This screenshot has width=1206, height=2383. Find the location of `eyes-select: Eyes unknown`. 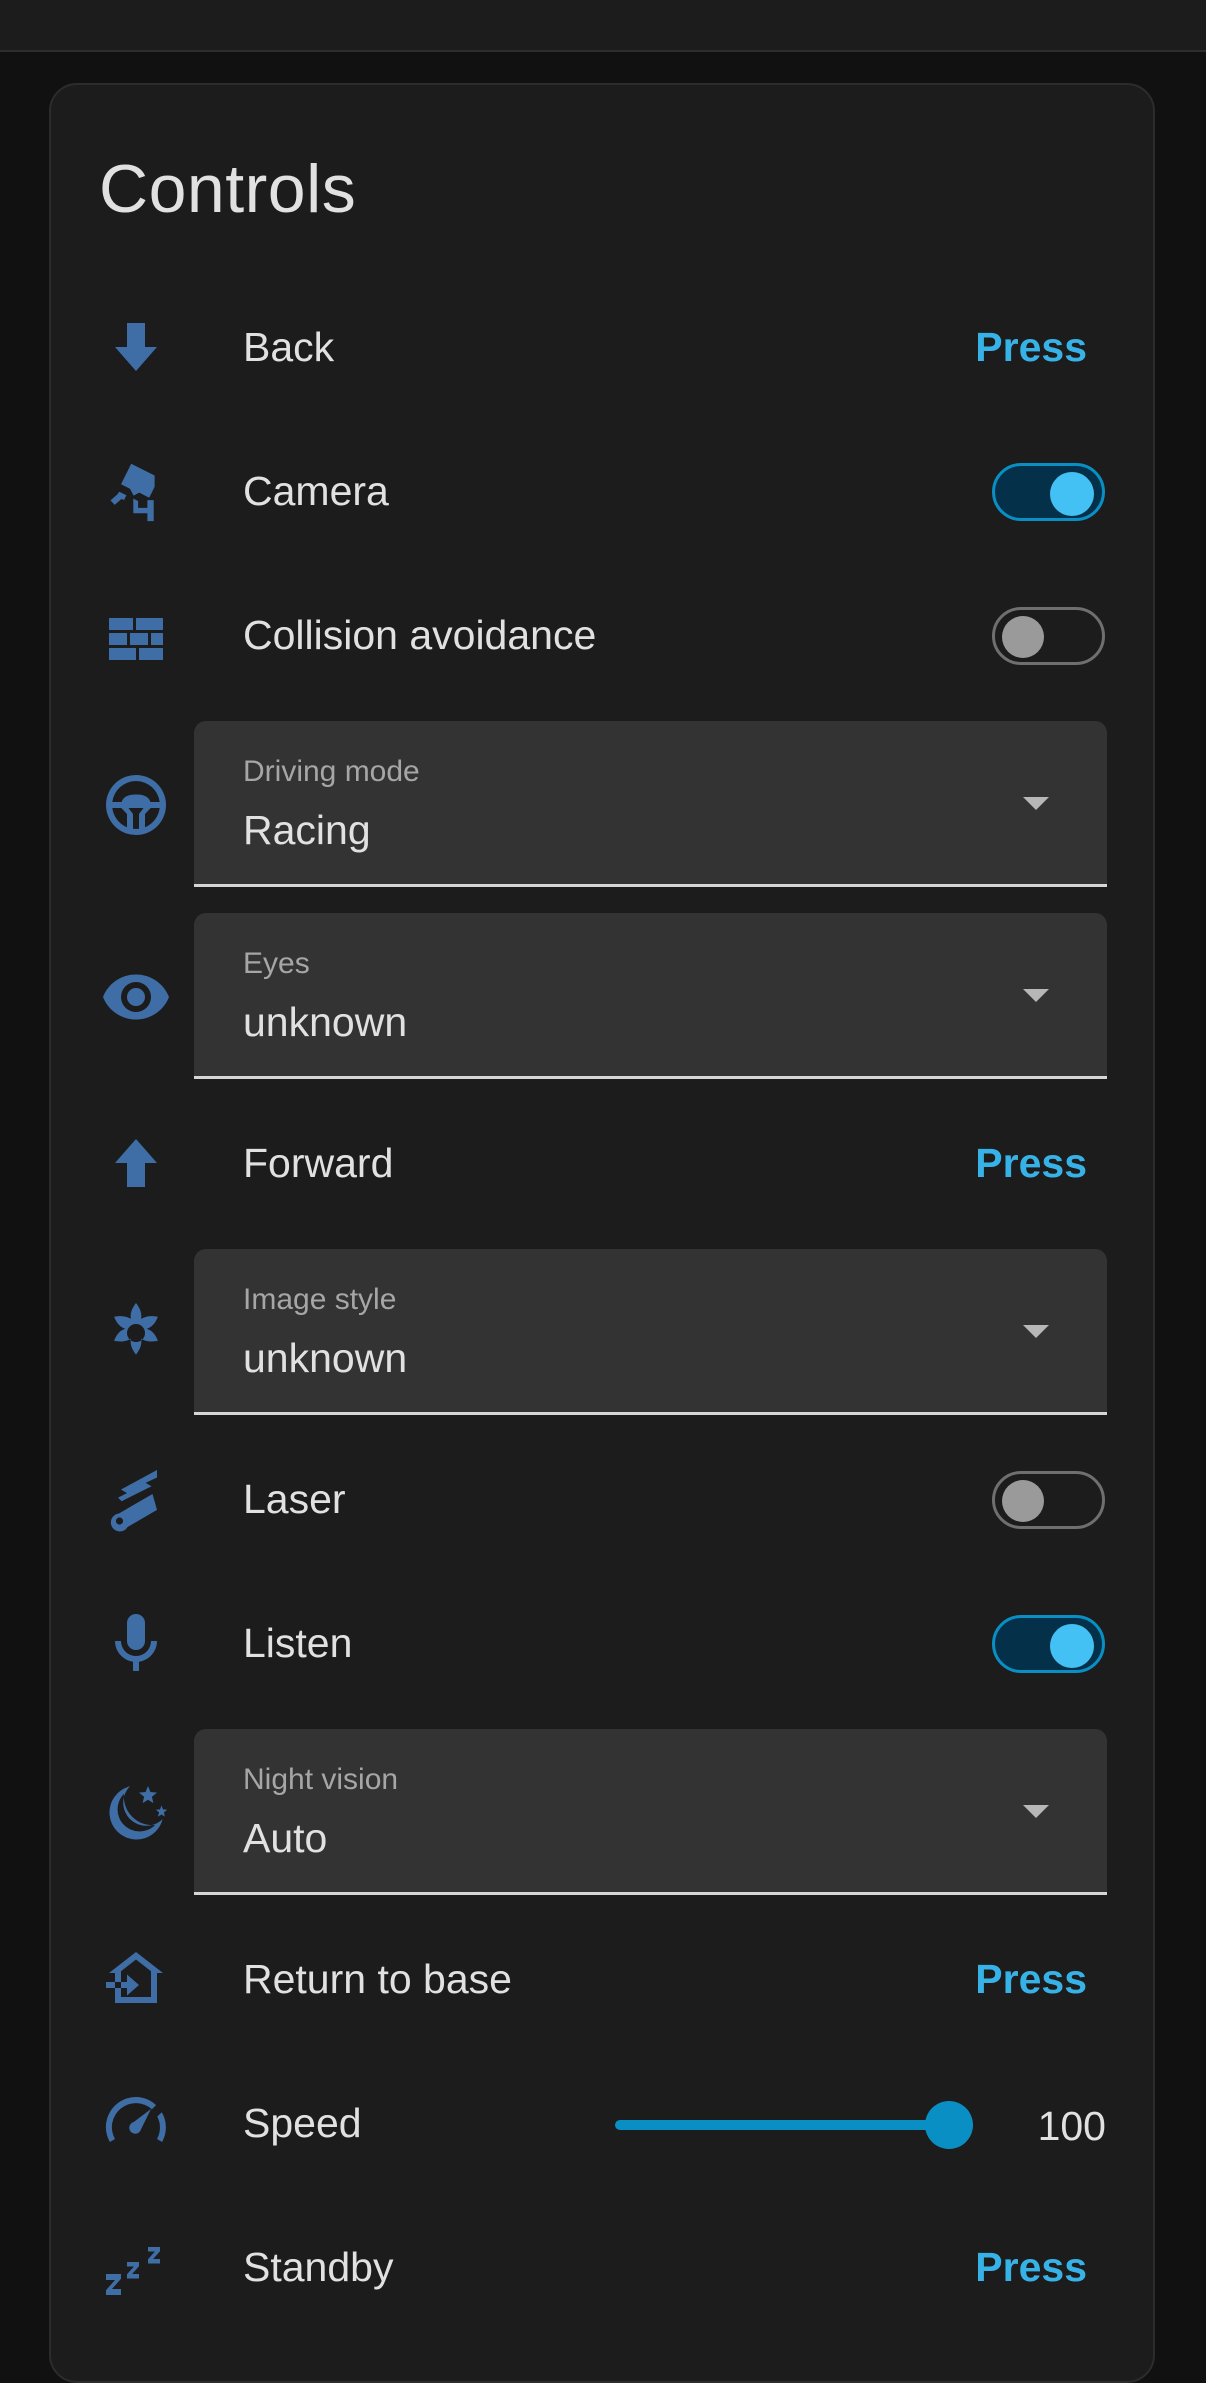

eyes-select: Eyes unknown is located at coordinates (650, 996).